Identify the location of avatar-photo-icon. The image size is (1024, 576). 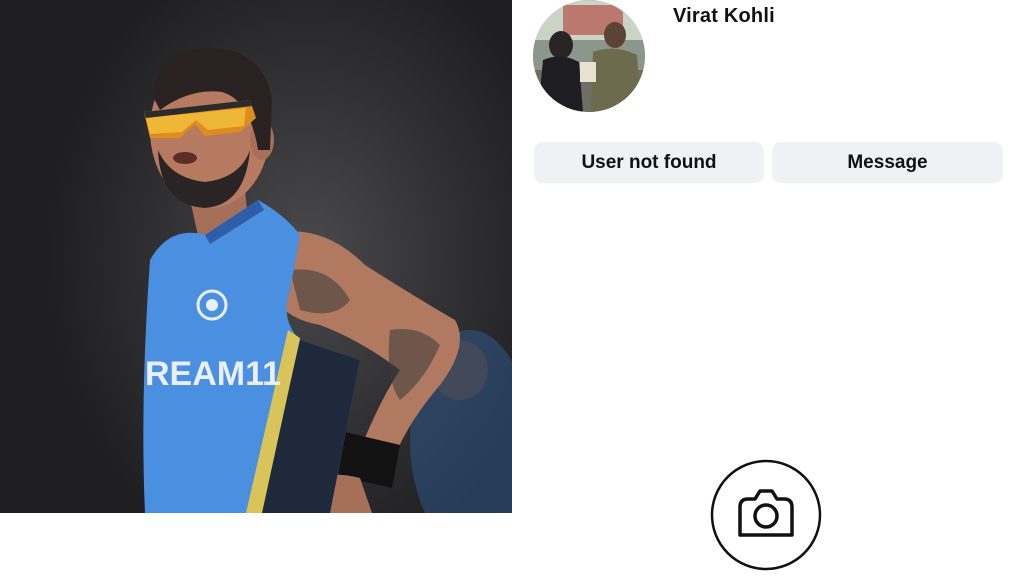
(589, 56).